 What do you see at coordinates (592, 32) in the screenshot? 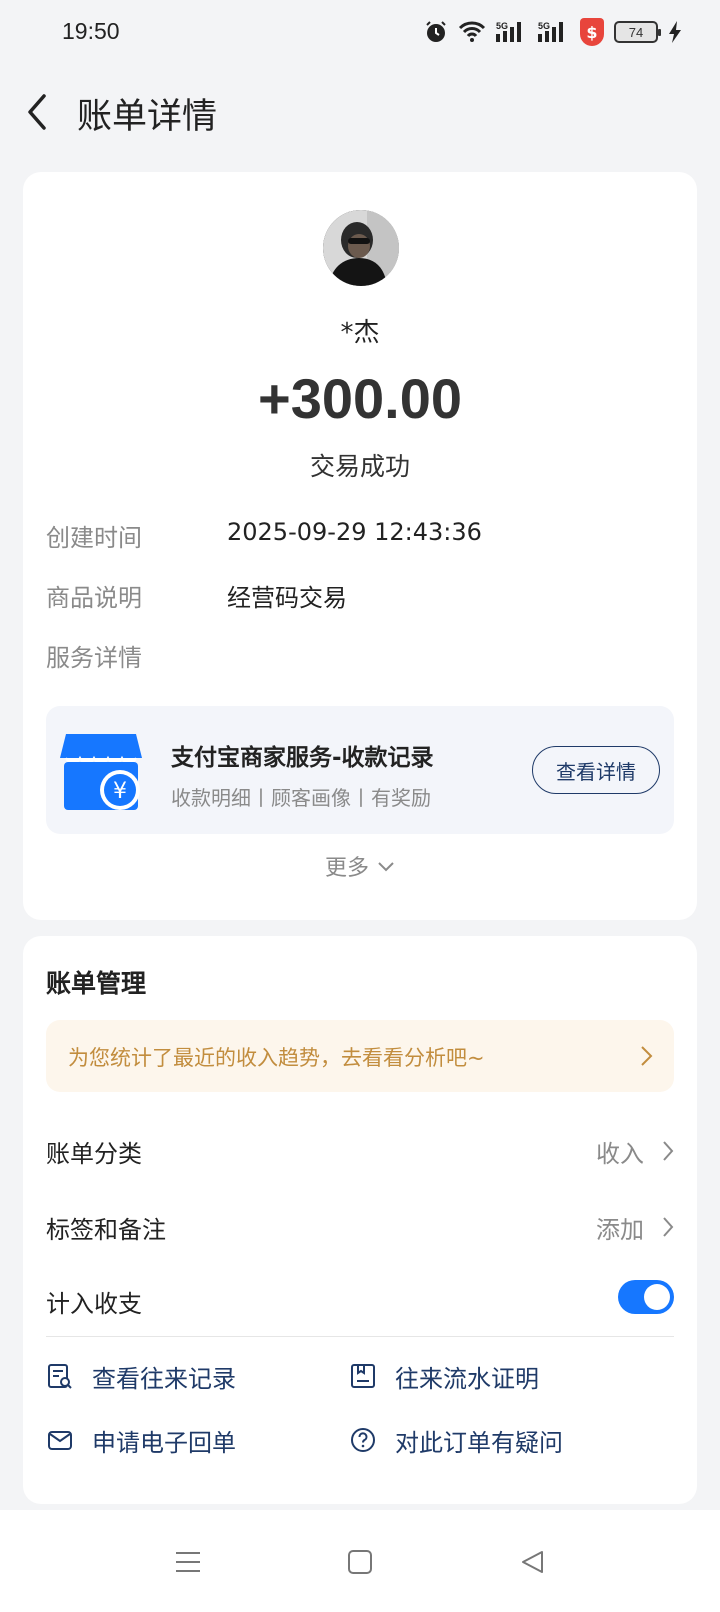
I see `security-shield-icon: $` at bounding box center [592, 32].